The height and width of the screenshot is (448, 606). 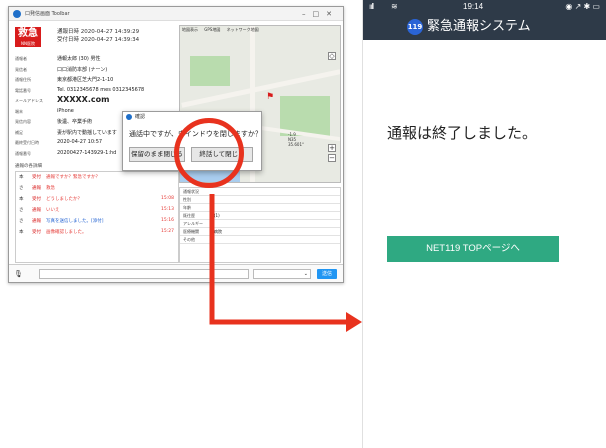 I want to click on battery-icon: ◉ ↗ ✱ ▭, so click(x=582, y=6).